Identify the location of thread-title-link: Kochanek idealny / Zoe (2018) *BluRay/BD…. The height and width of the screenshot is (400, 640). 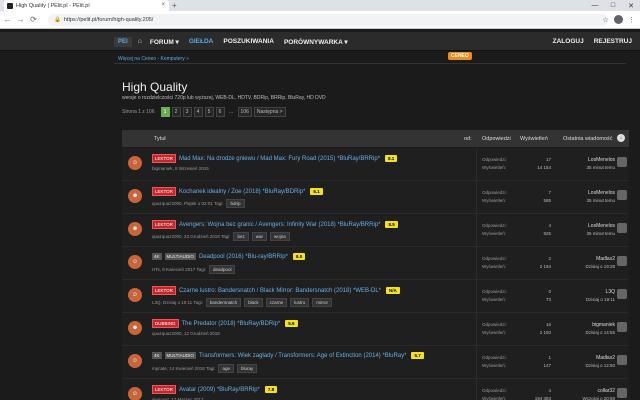
(242, 192).